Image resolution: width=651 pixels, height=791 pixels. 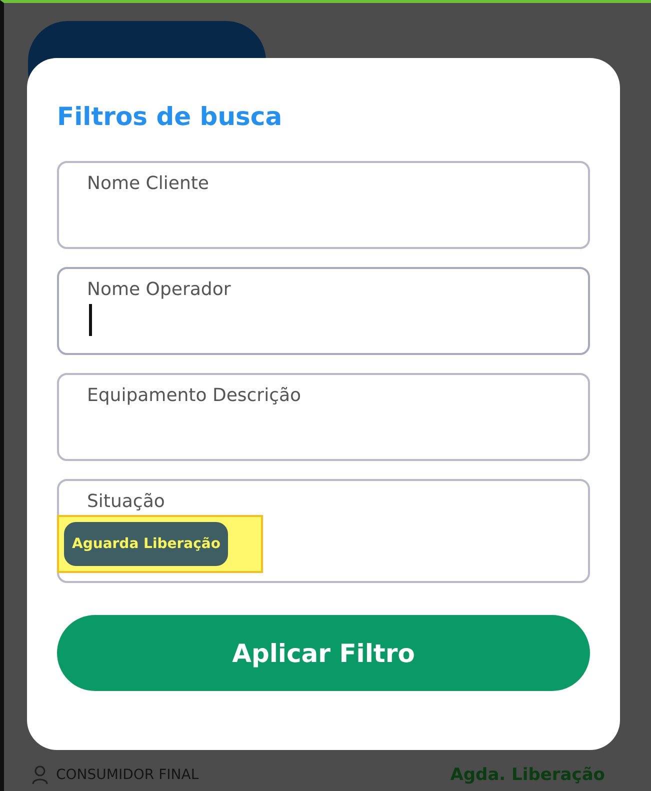 I want to click on status-chip: Aguarda Liberação, so click(x=146, y=544).